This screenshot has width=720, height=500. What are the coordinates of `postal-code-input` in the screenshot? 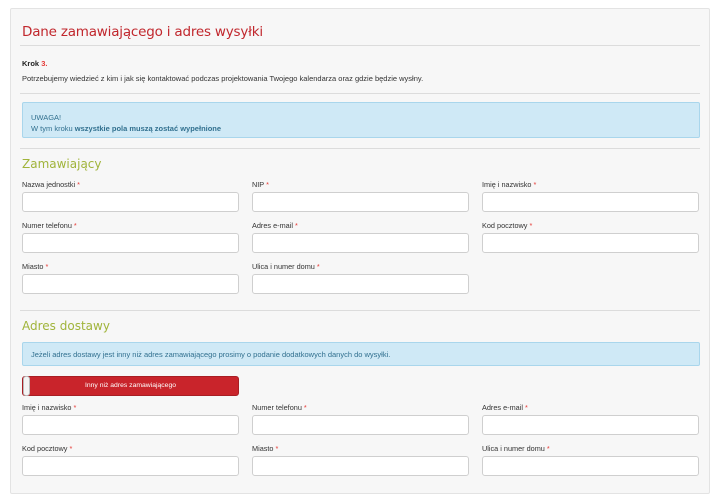 It's located at (590, 243).